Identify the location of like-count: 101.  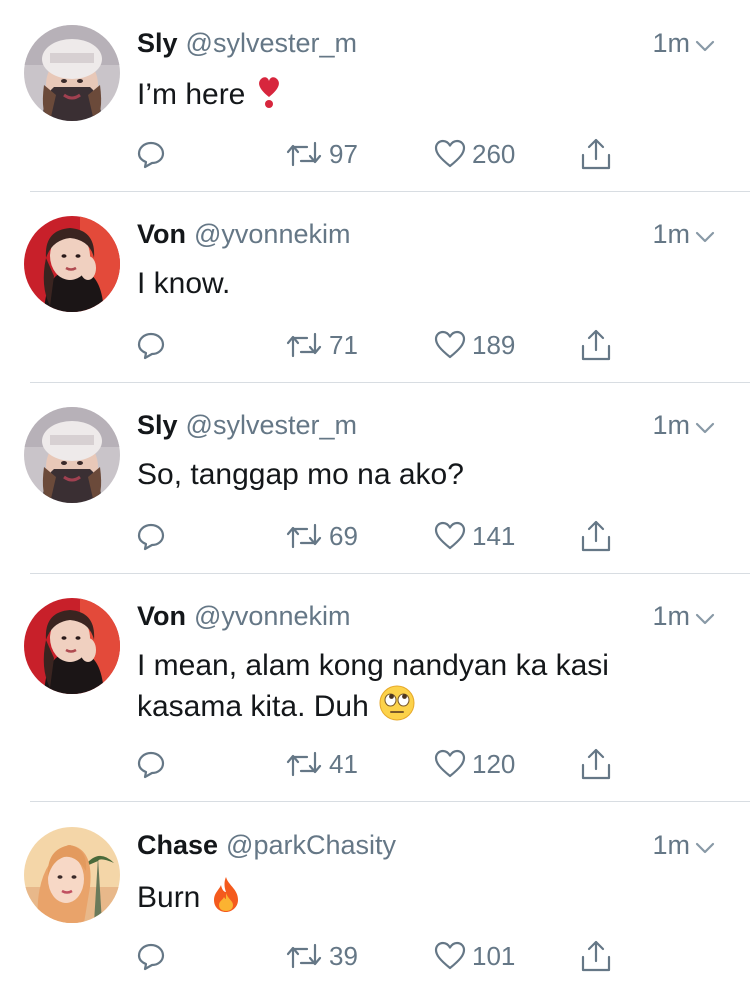
(494, 955).